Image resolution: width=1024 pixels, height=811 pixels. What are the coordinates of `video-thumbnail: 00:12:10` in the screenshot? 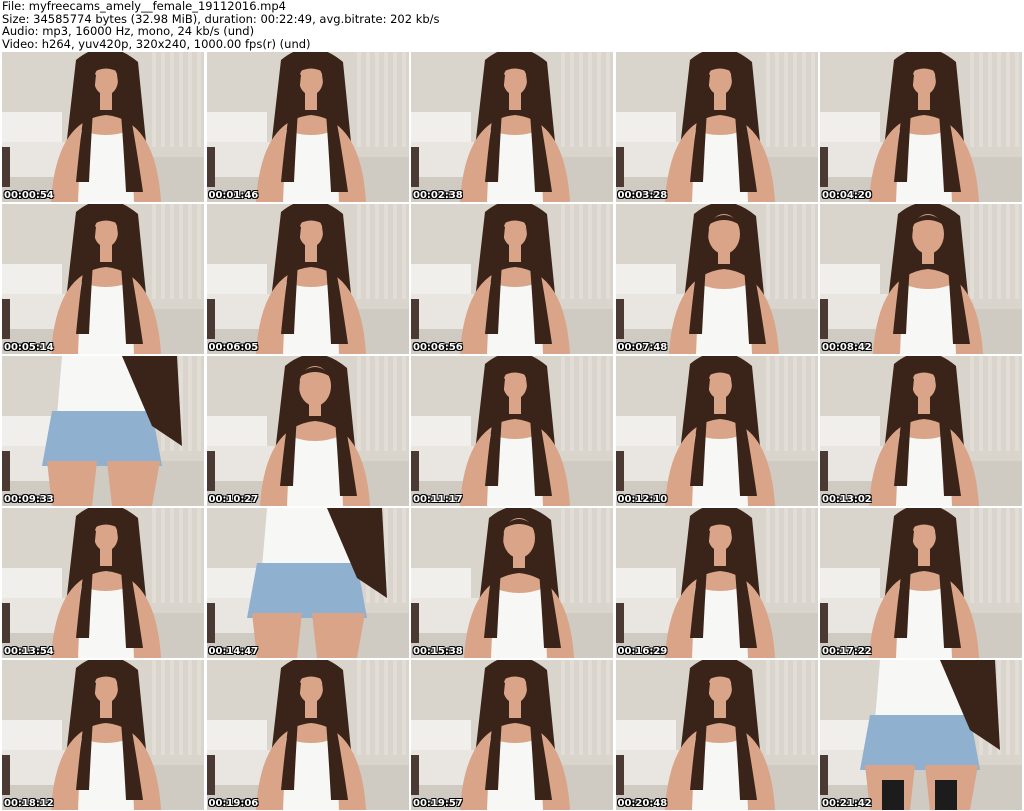 It's located at (716, 431).